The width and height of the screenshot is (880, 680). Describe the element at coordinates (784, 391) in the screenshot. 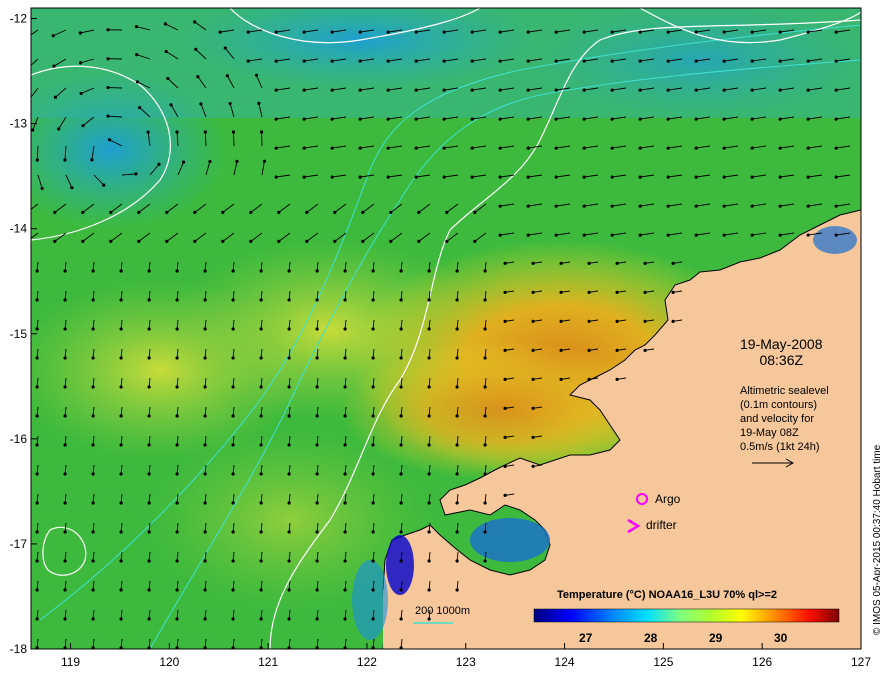

I see `info-line: Altimetric sealevel` at that location.